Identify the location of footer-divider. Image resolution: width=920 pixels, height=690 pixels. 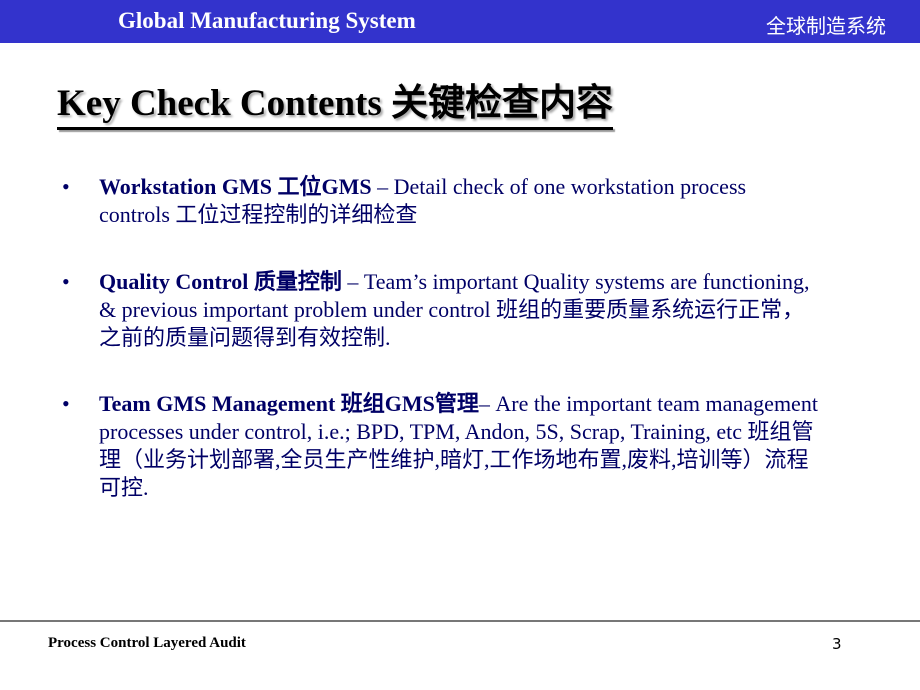
(460, 621).